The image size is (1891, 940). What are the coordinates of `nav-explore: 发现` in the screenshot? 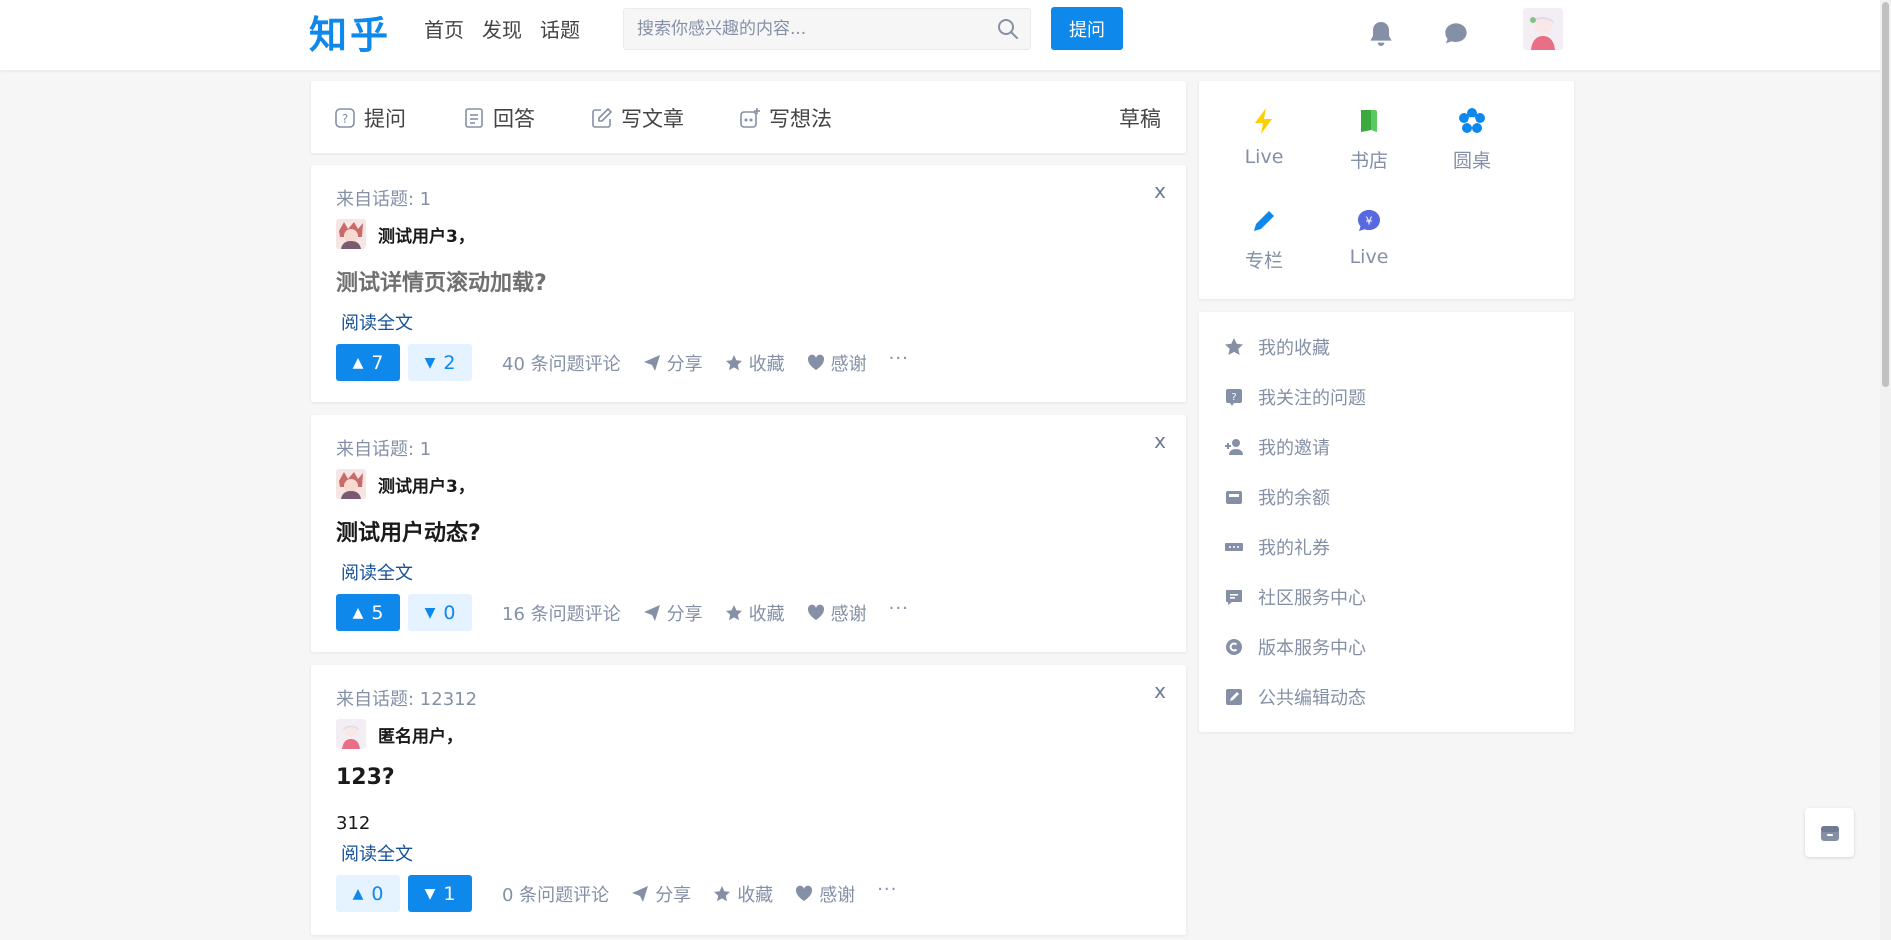 It's located at (502, 30).